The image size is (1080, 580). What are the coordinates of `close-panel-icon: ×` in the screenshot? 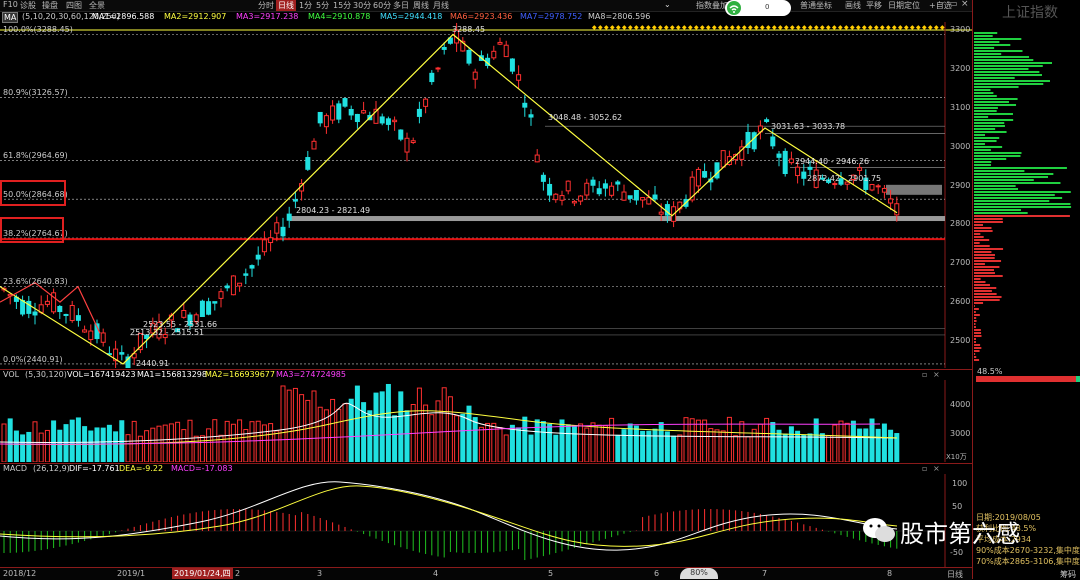 It's located at (936, 374).